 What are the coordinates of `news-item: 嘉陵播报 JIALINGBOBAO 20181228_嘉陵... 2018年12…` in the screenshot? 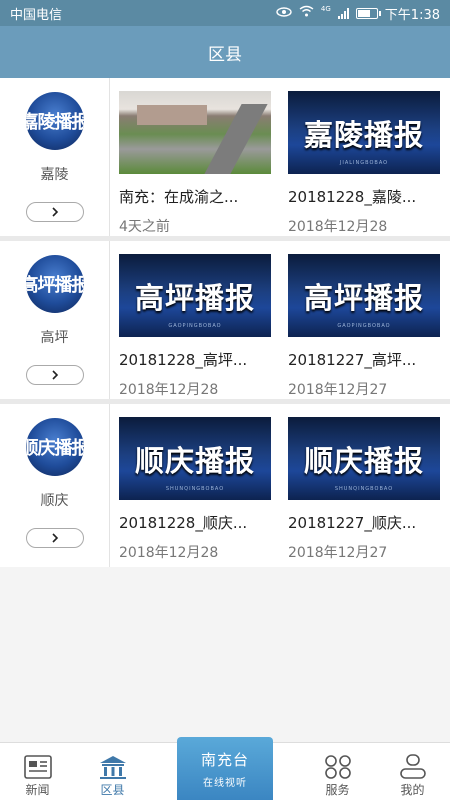 It's located at (364, 163).